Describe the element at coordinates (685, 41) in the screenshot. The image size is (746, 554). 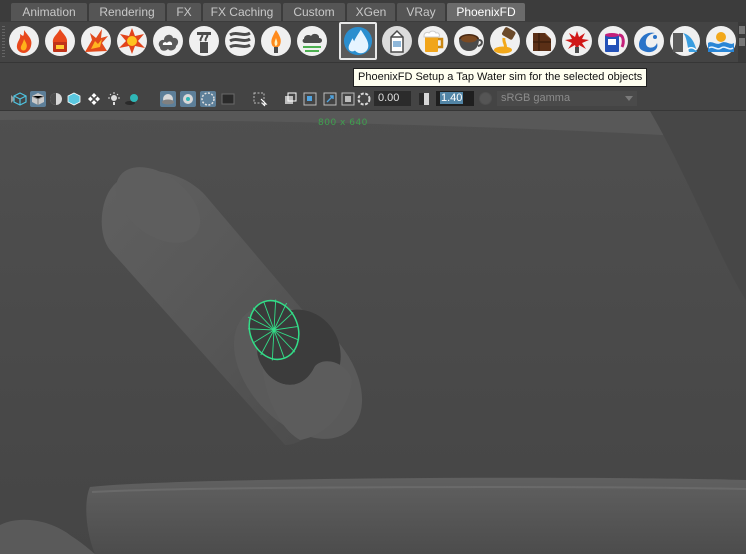
I see `waterfall-icon` at that location.